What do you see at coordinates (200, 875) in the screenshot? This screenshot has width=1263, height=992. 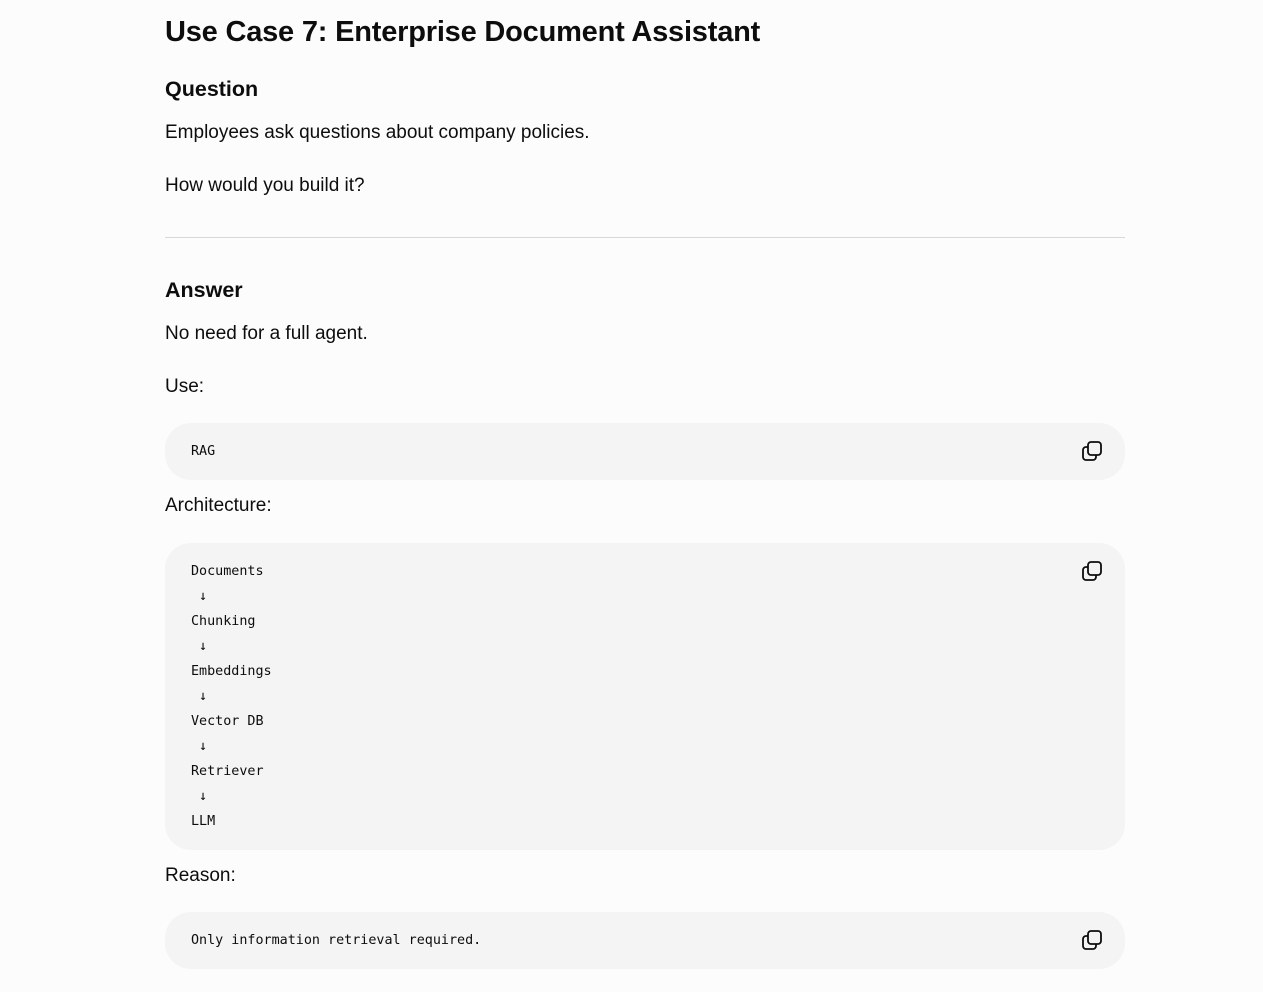 I see `reason-label: Reason:` at bounding box center [200, 875].